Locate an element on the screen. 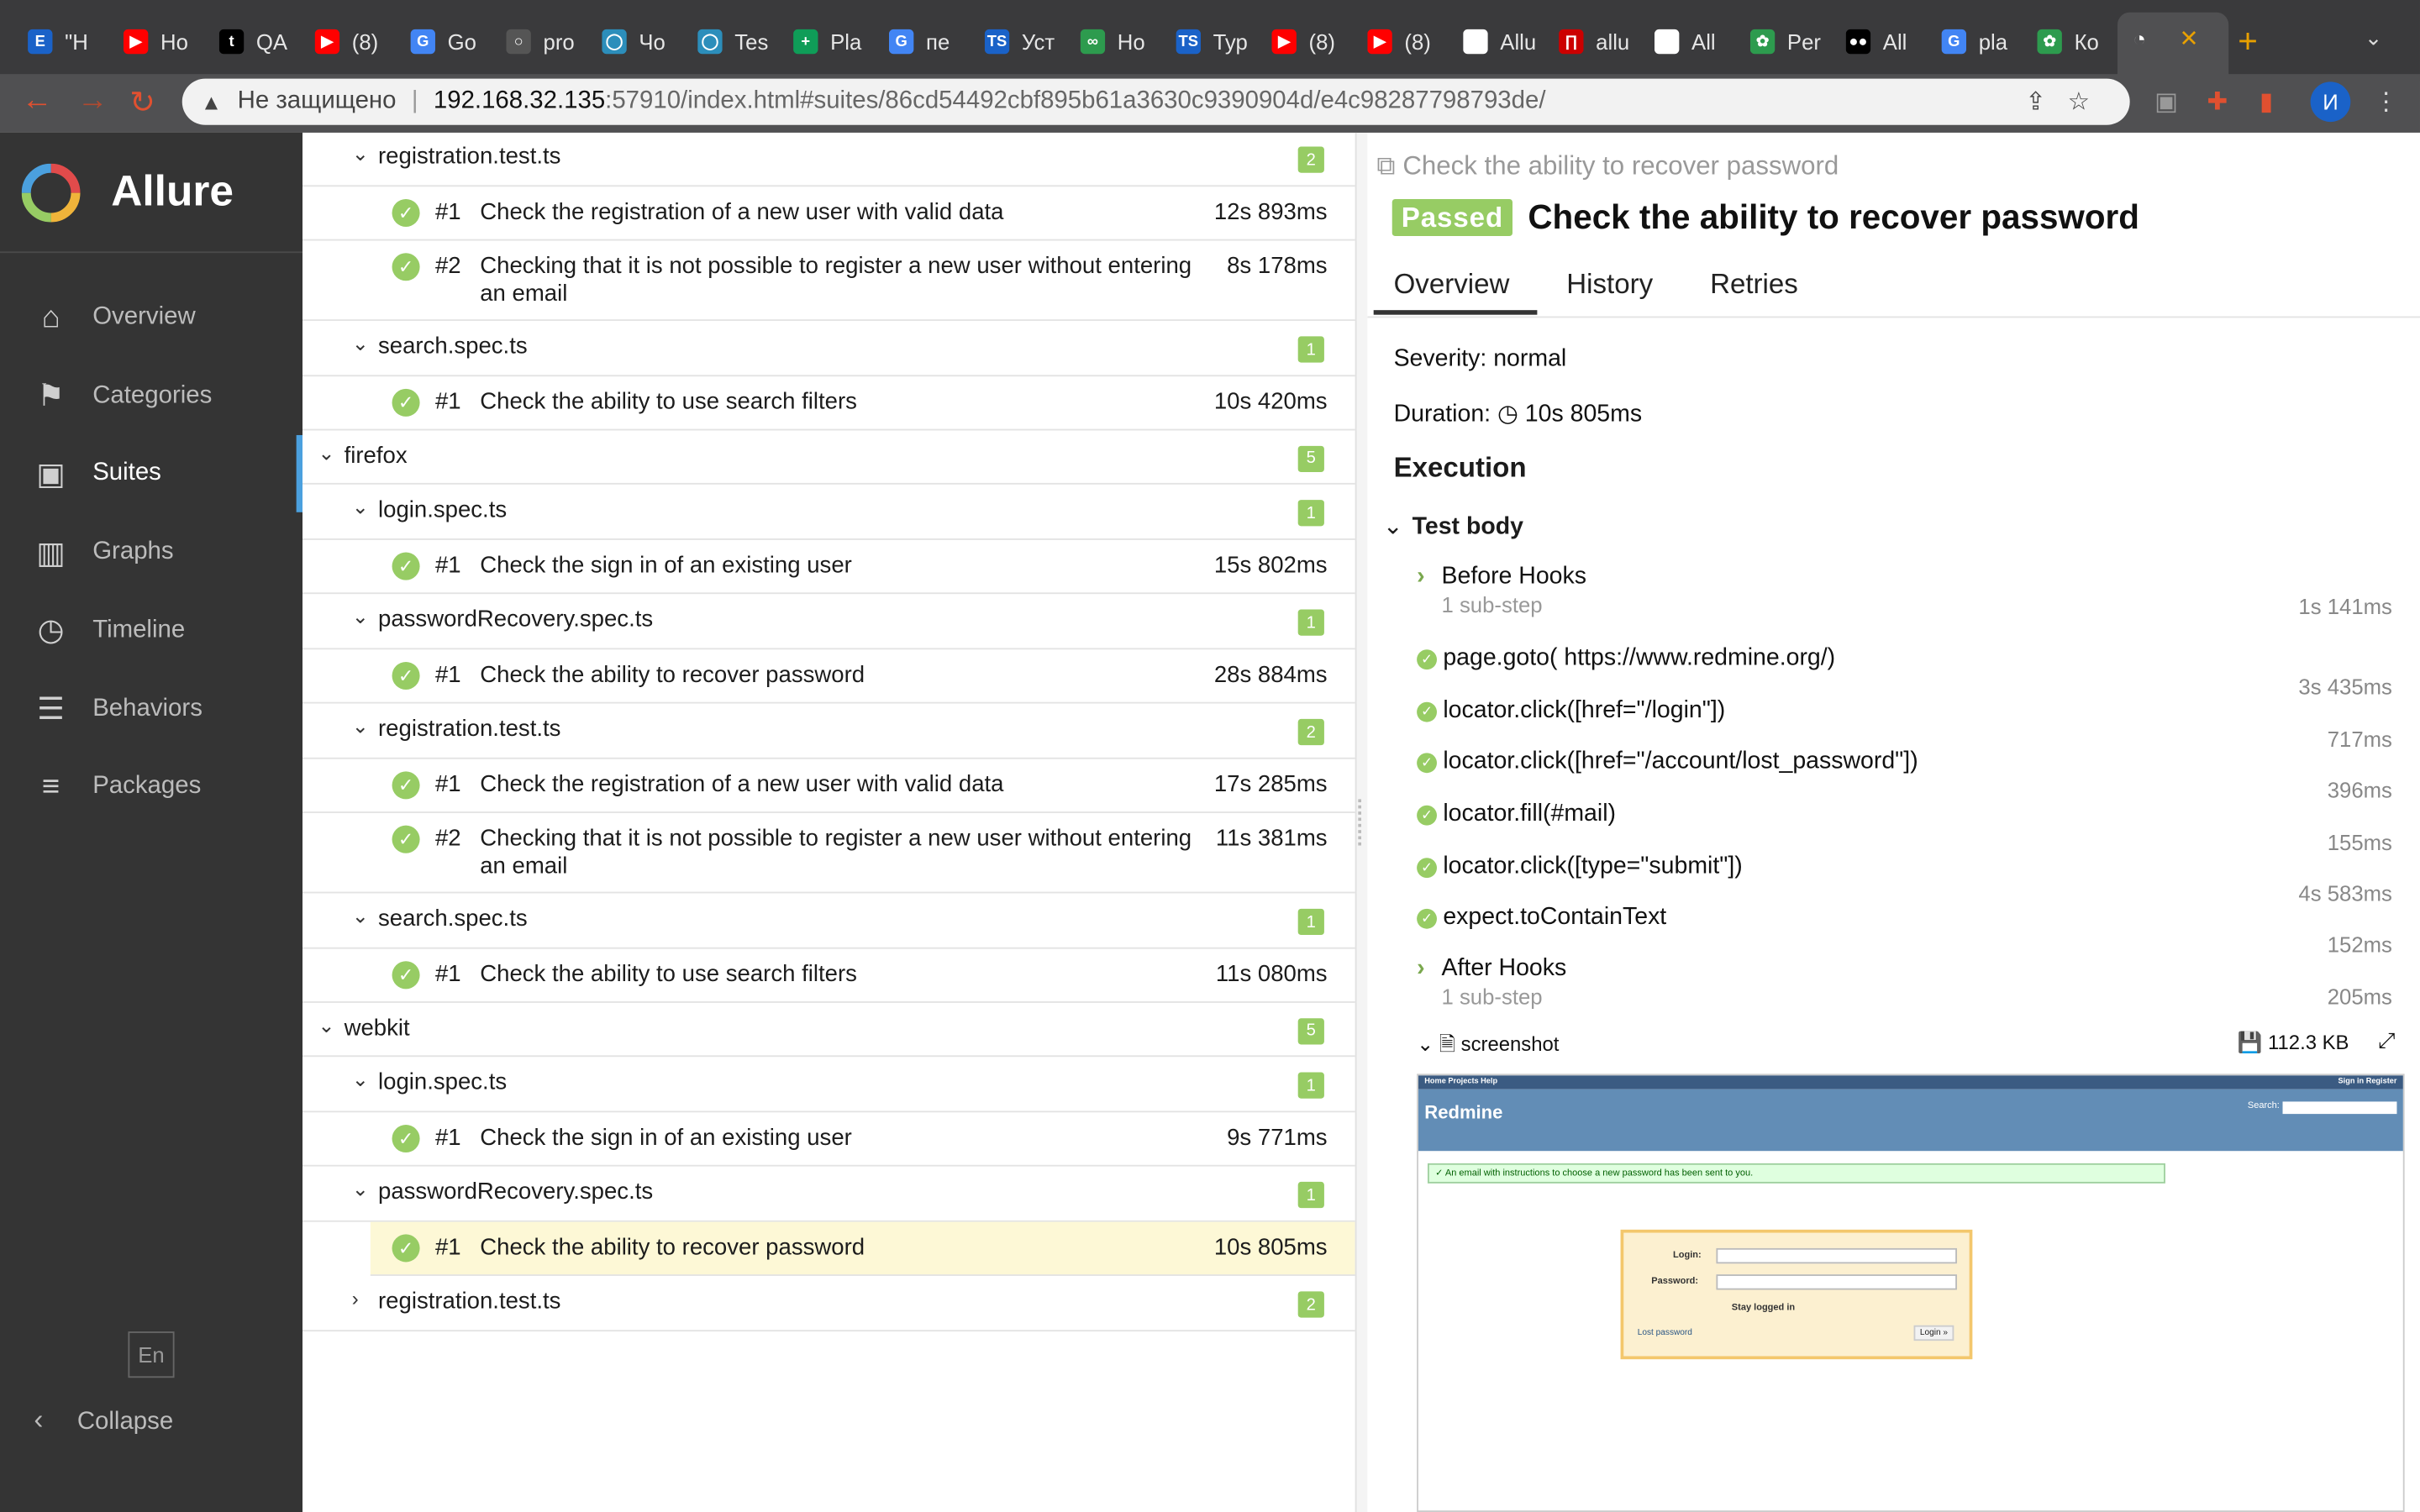  breadcrumb: ⧉ Check the ability to recover password is located at coordinates (1607, 166).